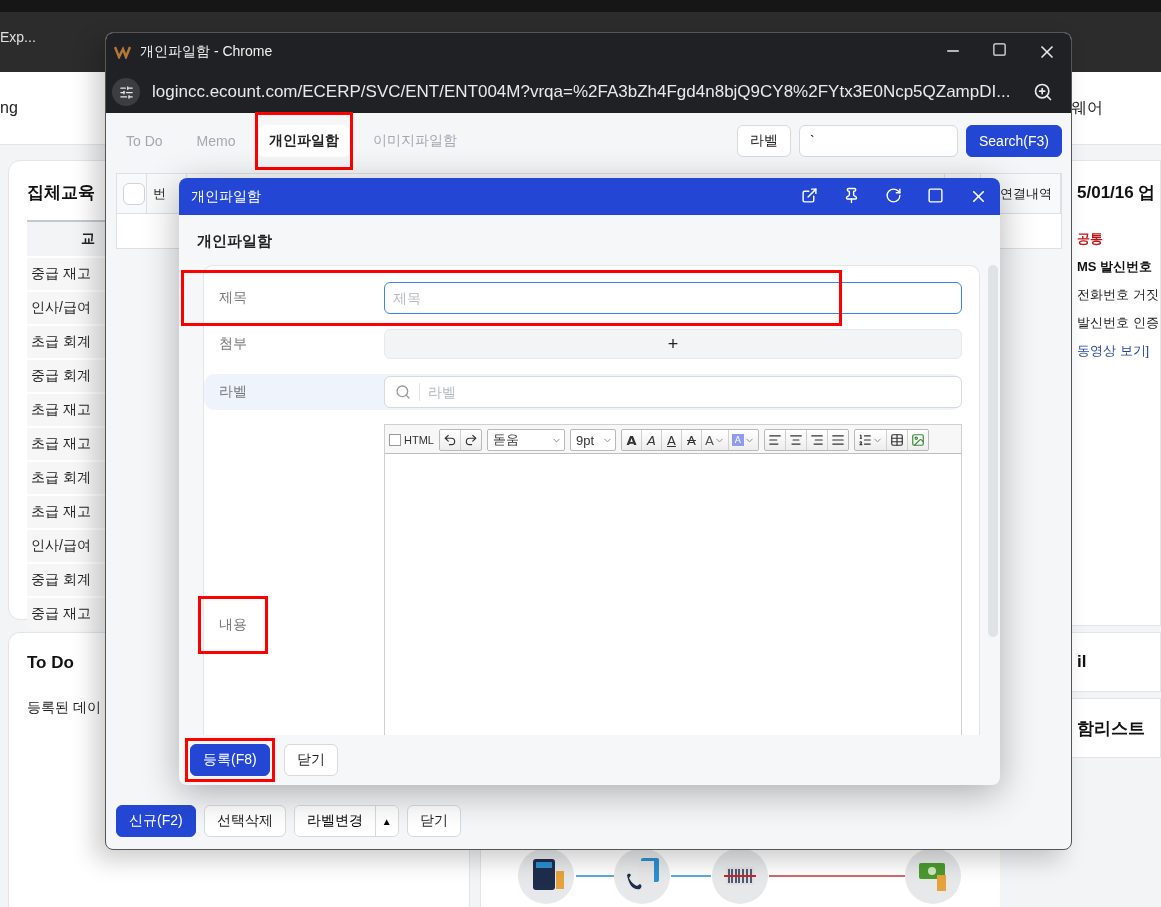  I want to click on card-title: 집체교육, so click(61, 193).